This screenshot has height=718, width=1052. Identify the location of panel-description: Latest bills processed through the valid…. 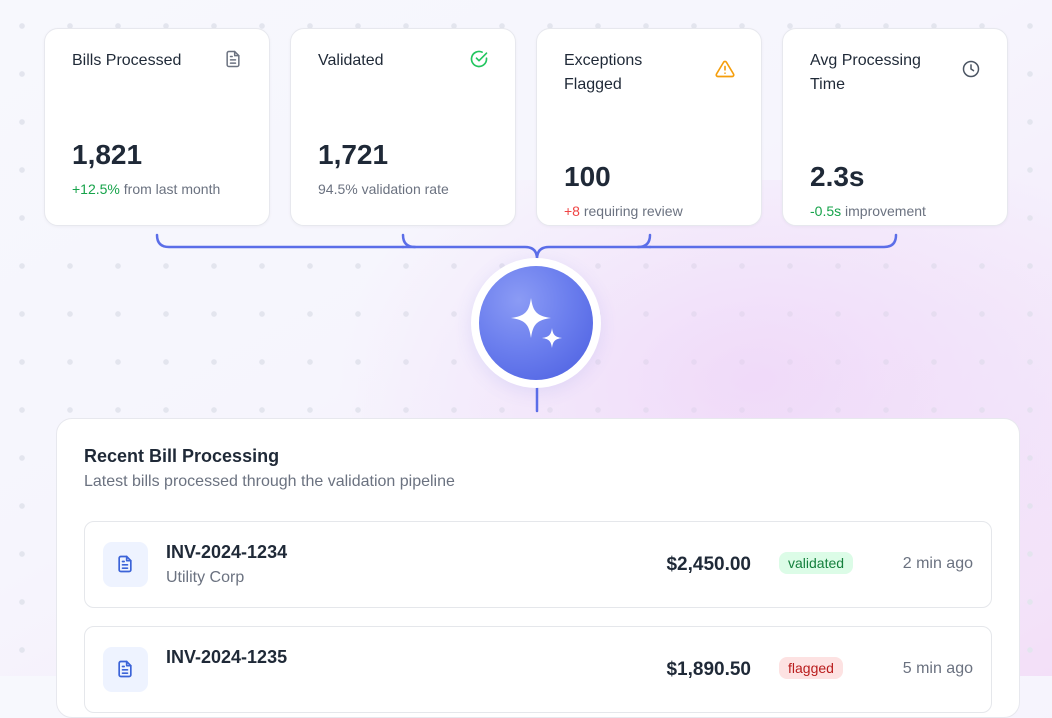
(269, 481).